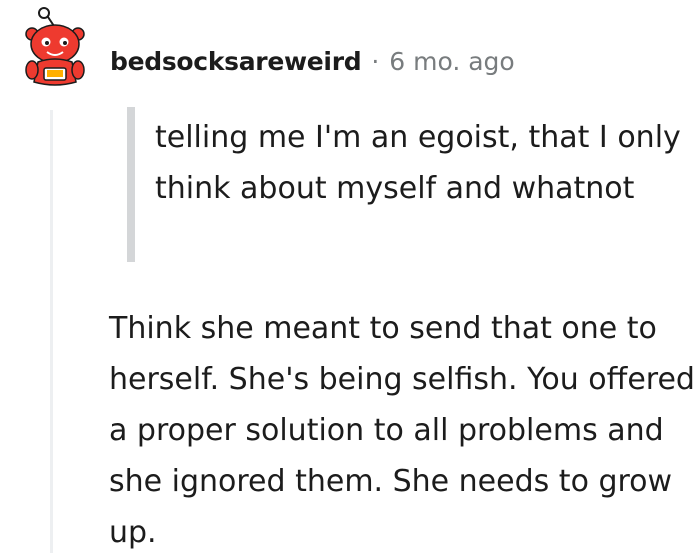  What do you see at coordinates (451, 61) in the screenshot?
I see `comment-timestamp: 6 mo. ago` at bounding box center [451, 61].